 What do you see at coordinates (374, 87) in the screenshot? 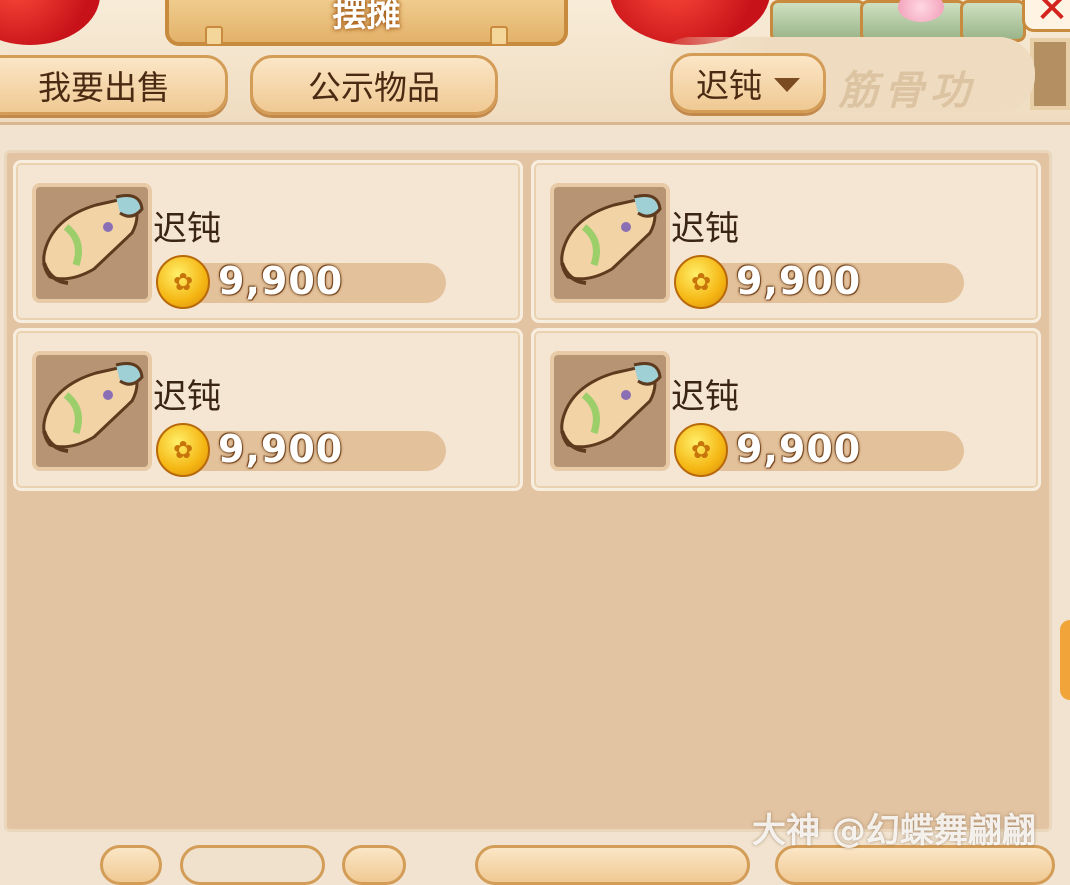
I see `tab-public-items-label: 公示物品` at bounding box center [374, 87].